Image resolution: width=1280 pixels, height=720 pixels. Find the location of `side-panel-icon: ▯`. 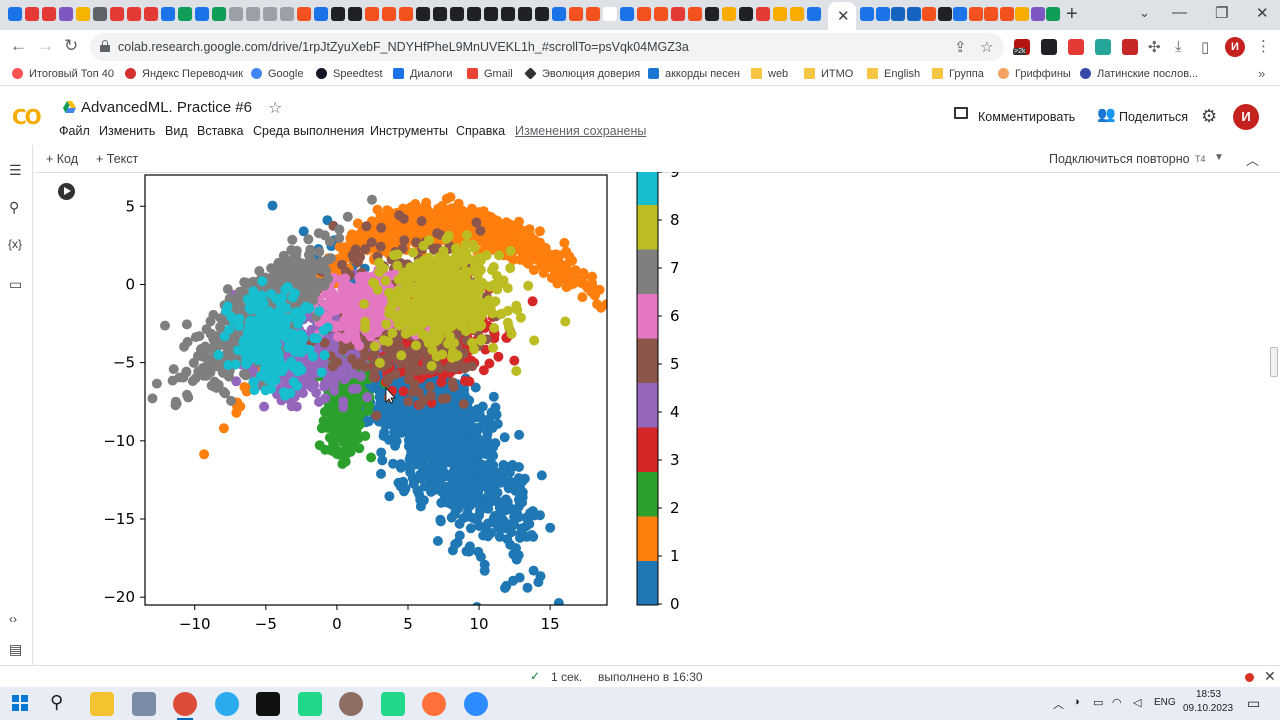

side-panel-icon: ▯ is located at coordinates (1205, 47).